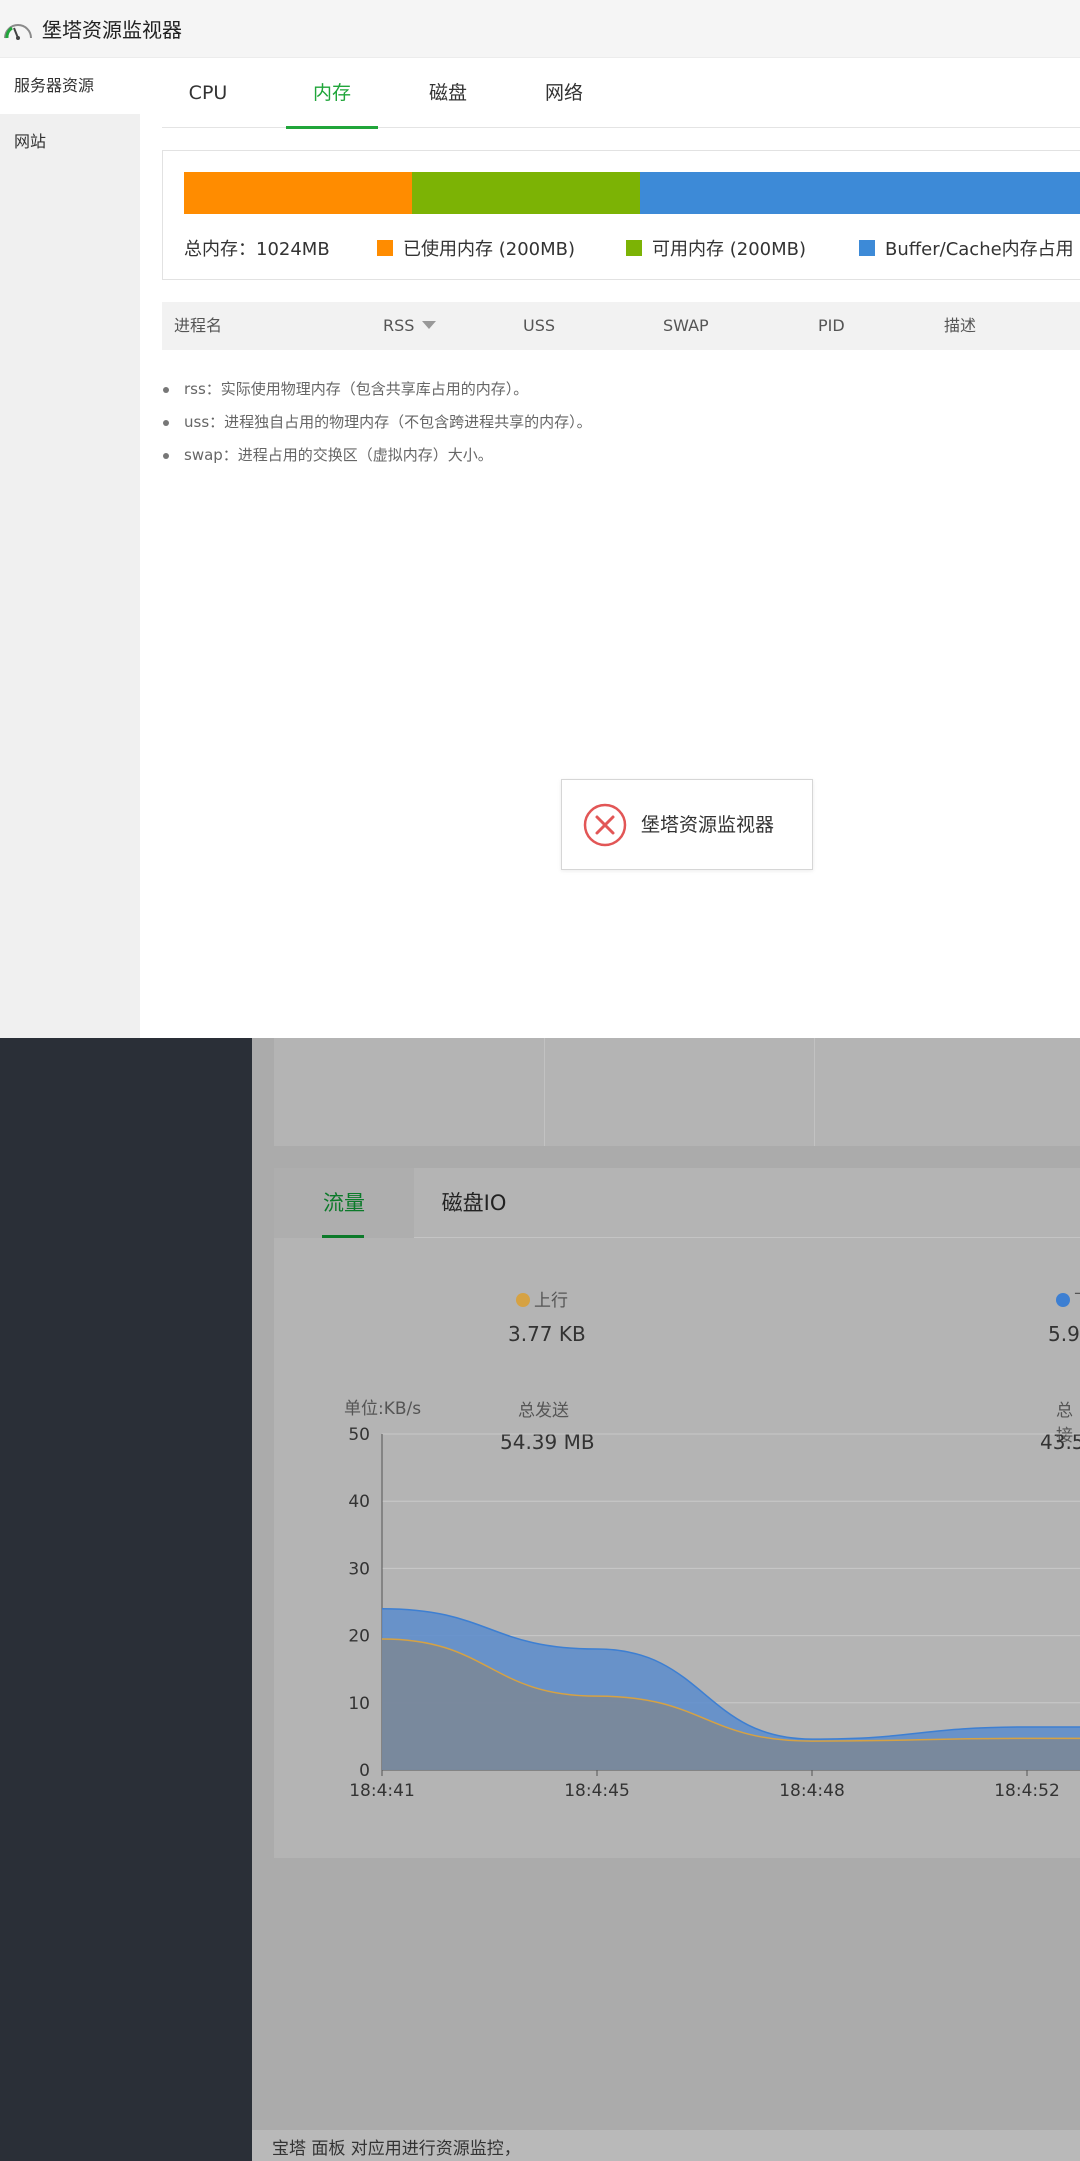 The height and width of the screenshot is (2161, 1080). What do you see at coordinates (666, 2145) in the screenshot?
I see `background-bottom-strip: 宝塔 面板 对应用进行资源监控，` at bounding box center [666, 2145].